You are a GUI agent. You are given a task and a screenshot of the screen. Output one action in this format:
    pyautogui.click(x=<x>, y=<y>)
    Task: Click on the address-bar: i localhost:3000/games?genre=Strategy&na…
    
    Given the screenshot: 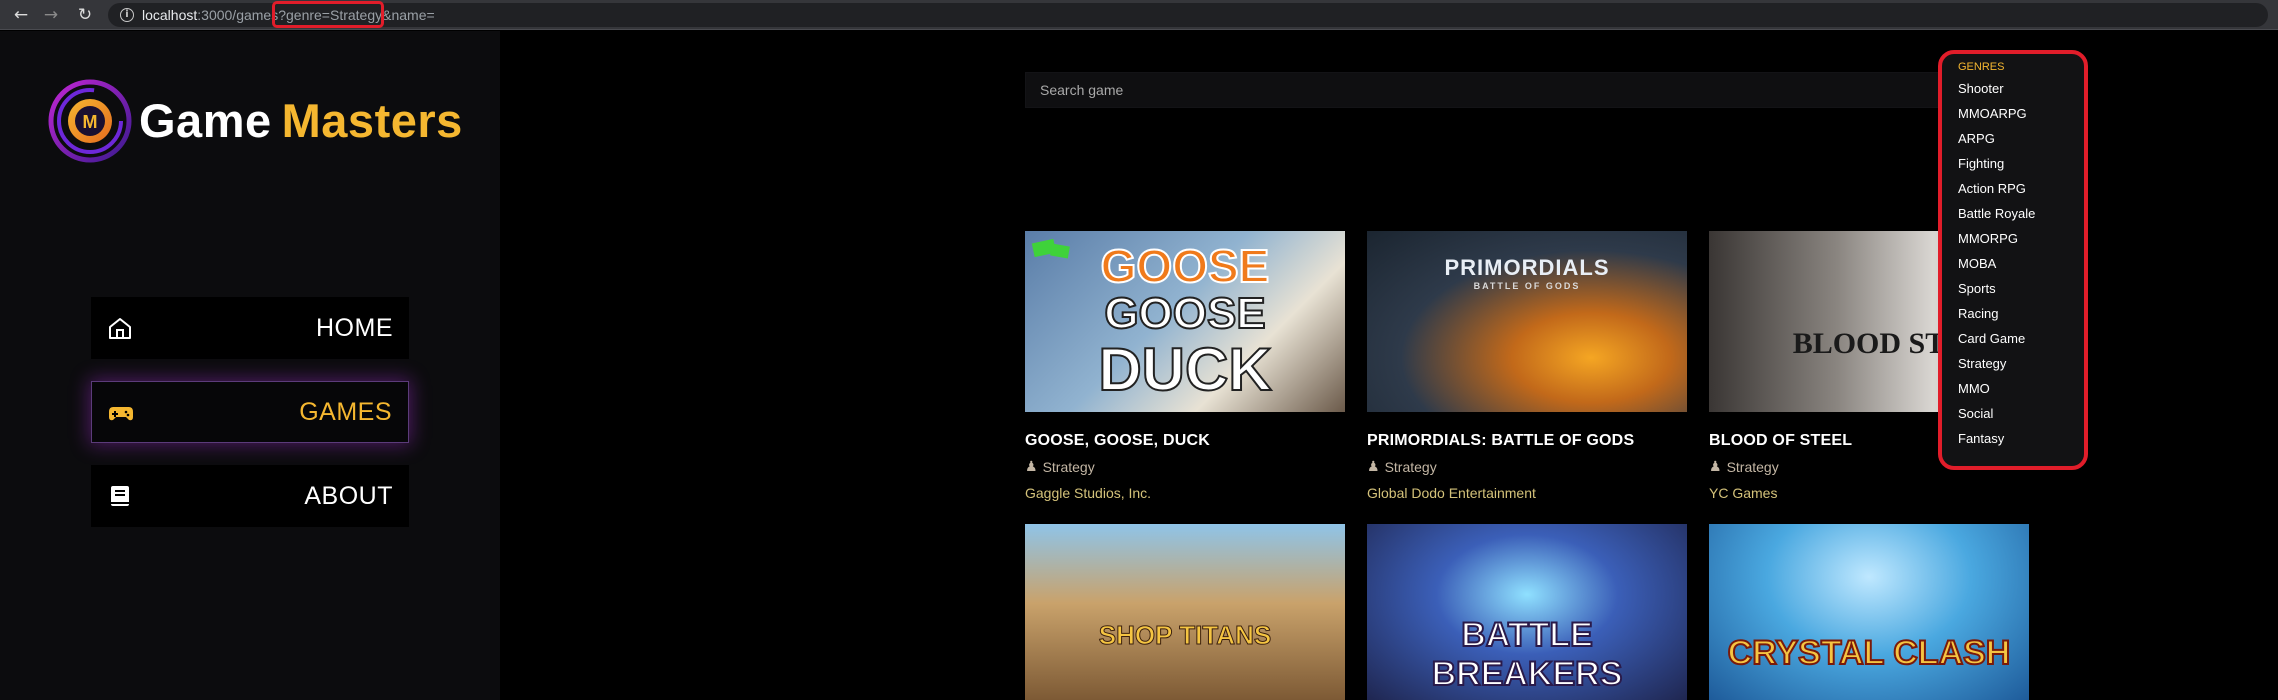 What is the action you would take?
    pyautogui.click(x=1188, y=15)
    